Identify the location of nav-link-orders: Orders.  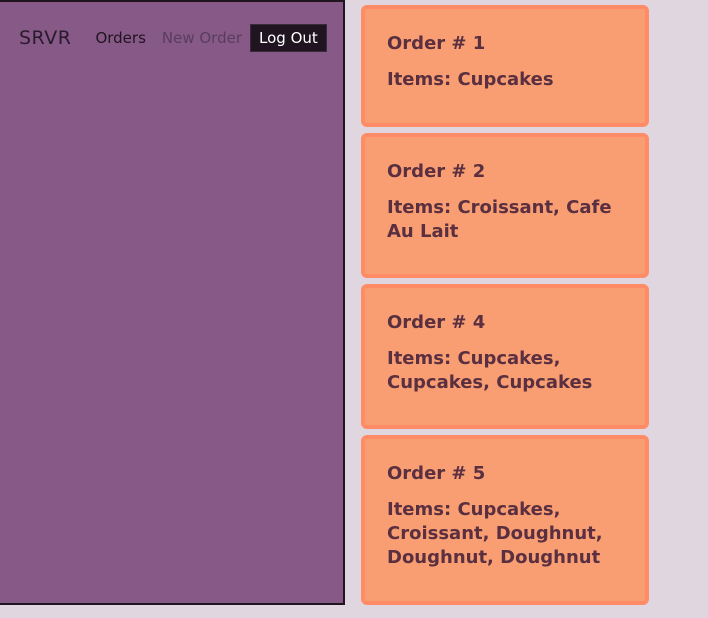
(120, 38).